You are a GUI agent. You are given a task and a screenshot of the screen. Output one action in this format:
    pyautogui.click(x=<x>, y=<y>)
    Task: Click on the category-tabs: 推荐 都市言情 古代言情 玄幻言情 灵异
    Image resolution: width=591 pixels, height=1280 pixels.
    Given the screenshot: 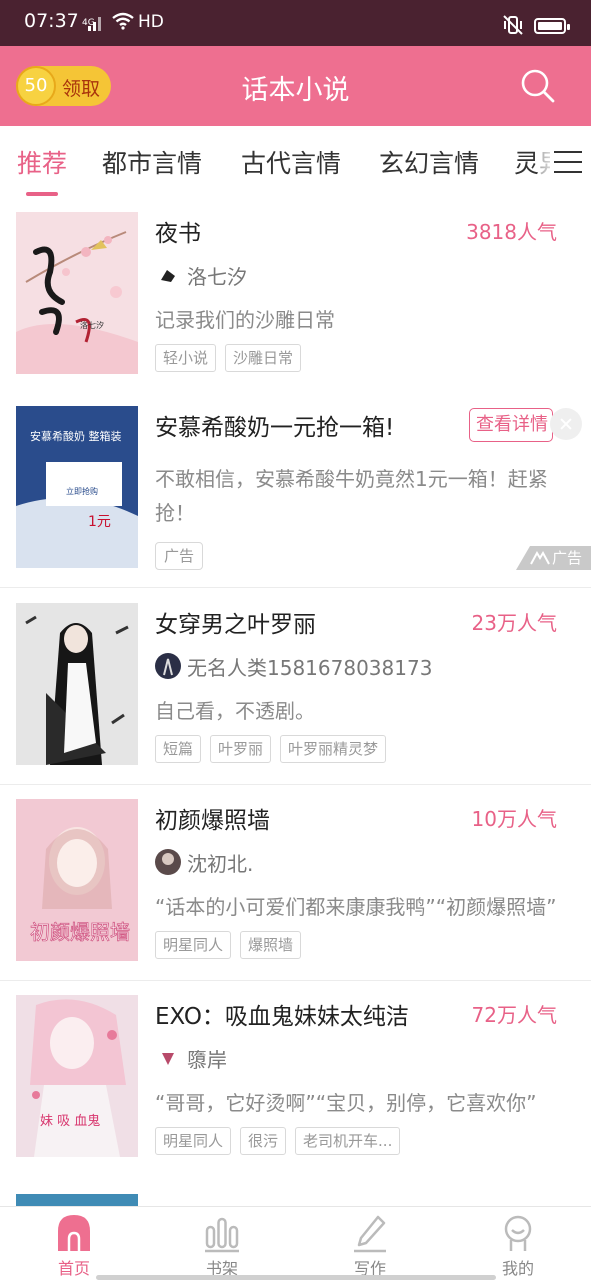 What is the action you would take?
    pyautogui.click(x=295, y=163)
    